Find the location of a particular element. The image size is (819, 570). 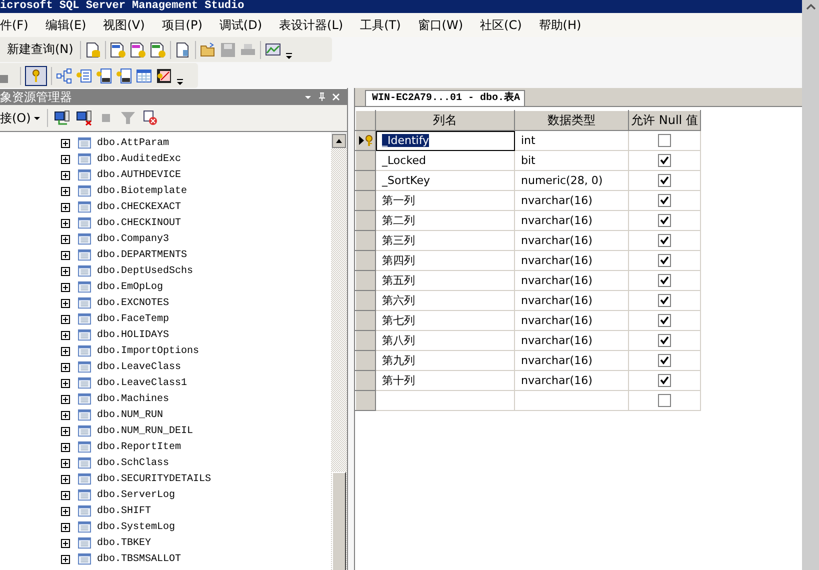

connect-button: 接(O) is located at coordinates (15, 118).